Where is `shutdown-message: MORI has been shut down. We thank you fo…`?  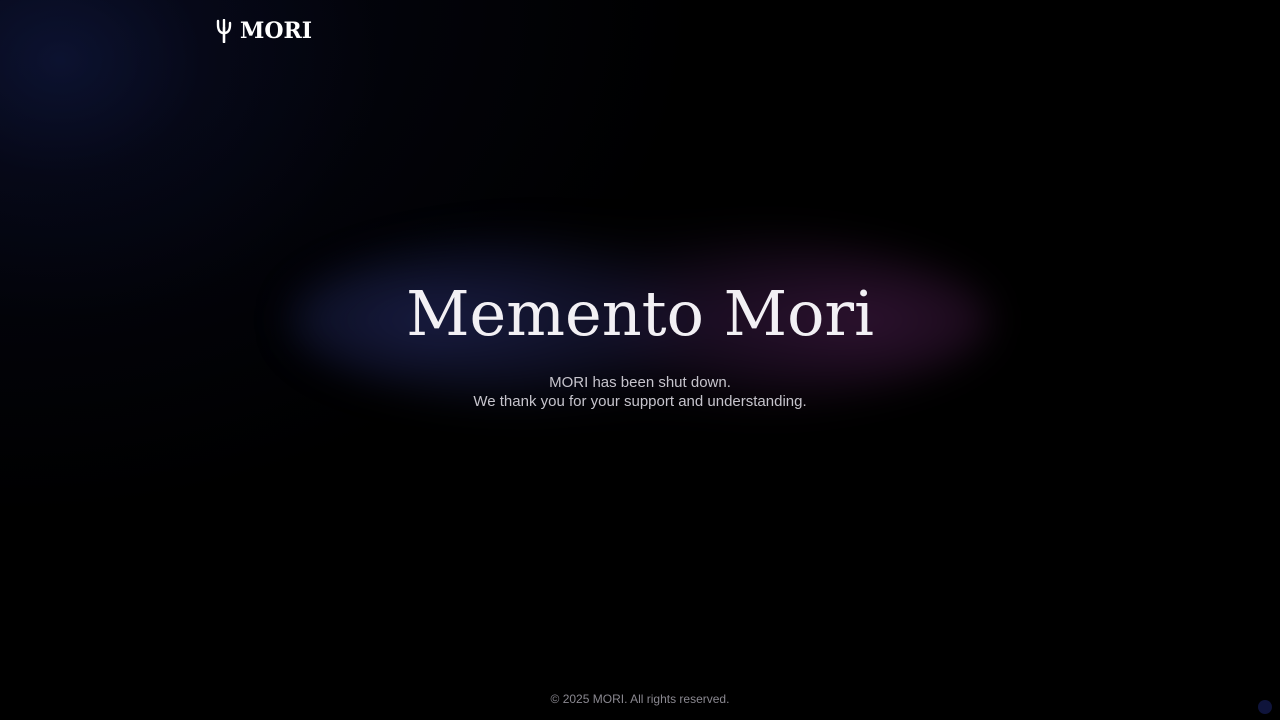
shutdown-message: MORI has been shut down. We thank you fo… is located at coordinates (640, 392).